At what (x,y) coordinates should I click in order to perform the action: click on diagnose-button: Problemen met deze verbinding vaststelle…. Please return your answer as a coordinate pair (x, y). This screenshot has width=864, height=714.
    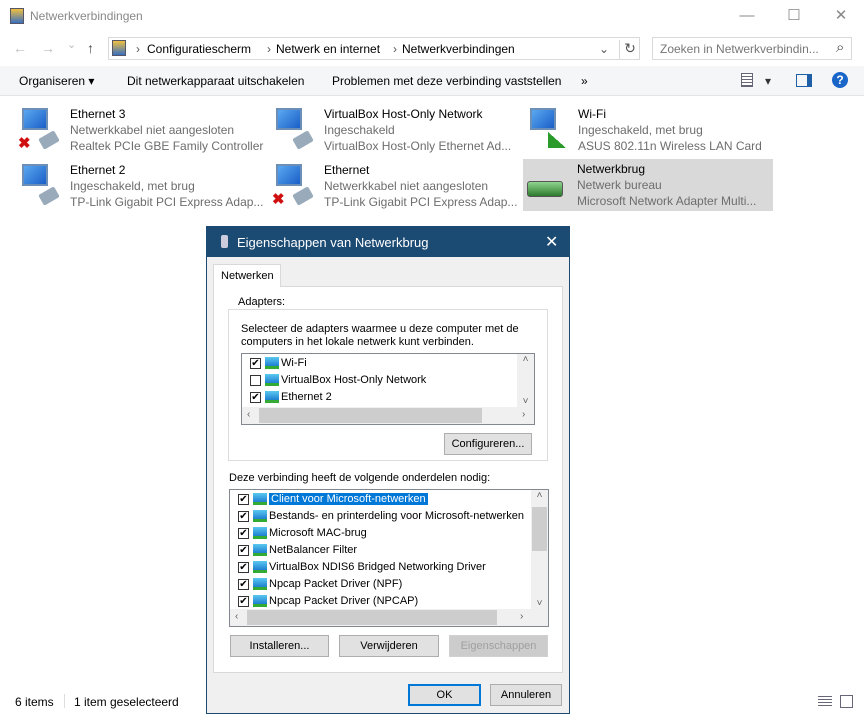
    Looking at the image, I should click on (446, 81).